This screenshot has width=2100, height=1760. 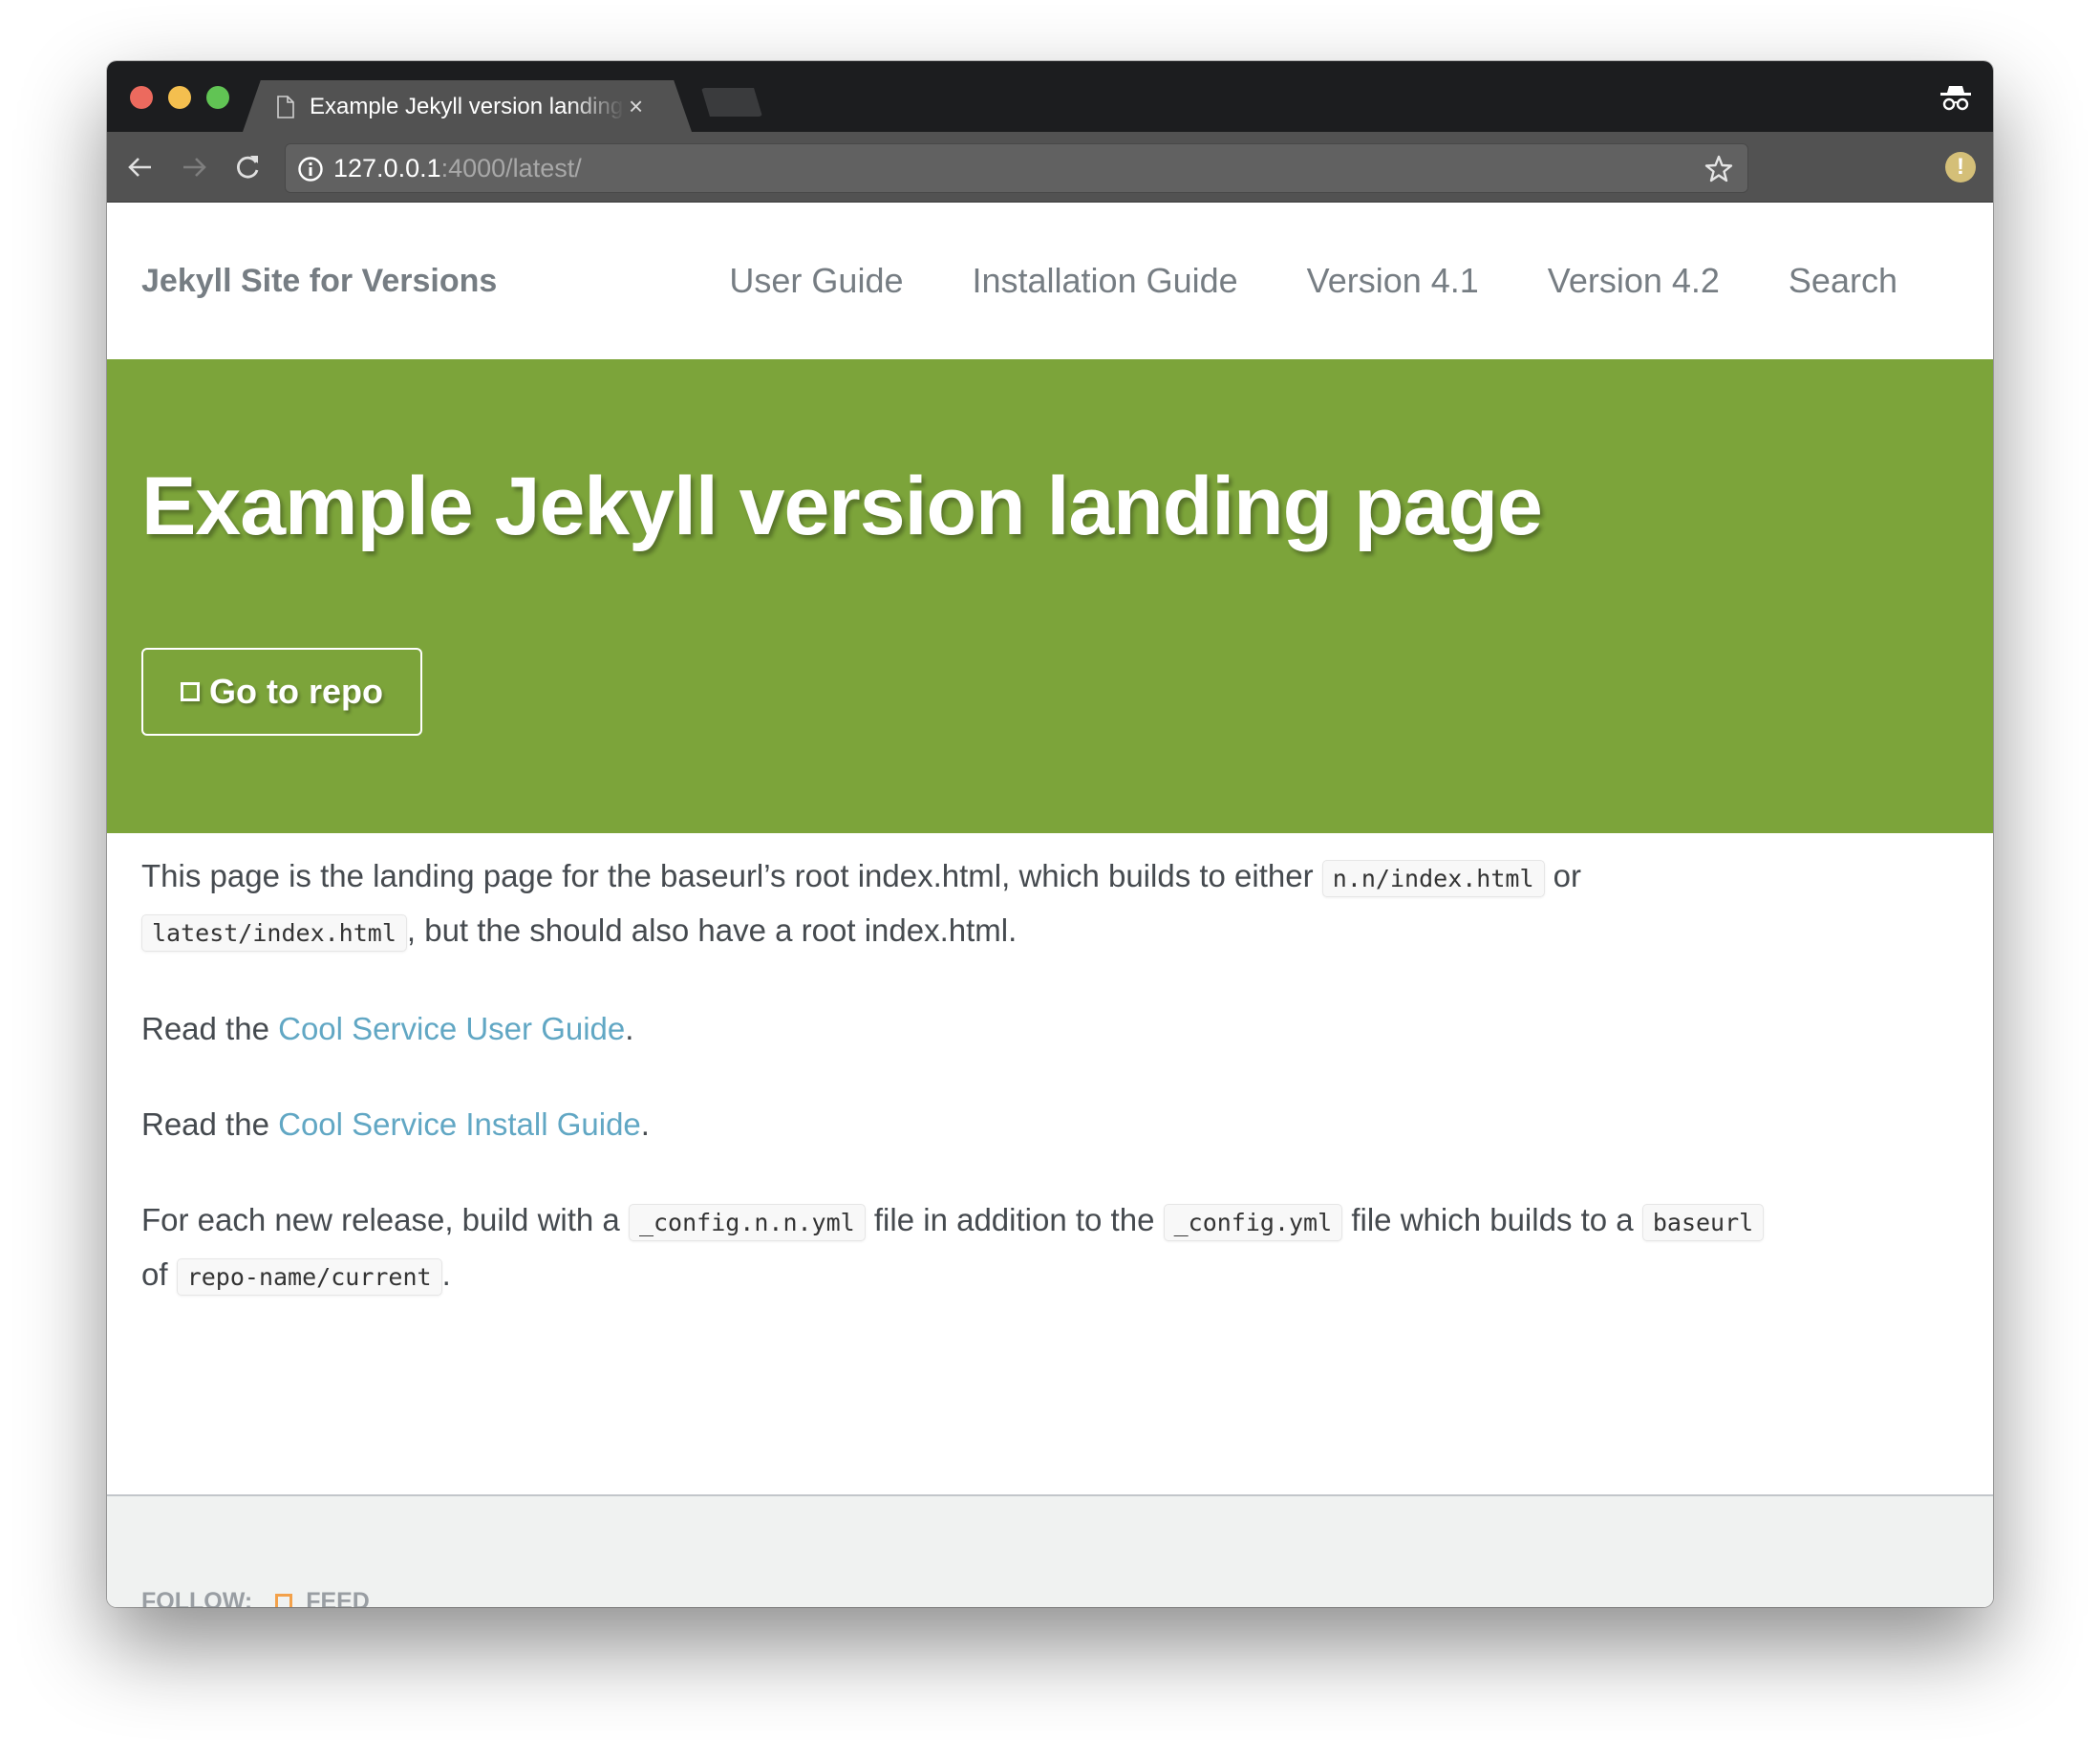 I want to click on info-icon, so click(x=310, y=169).